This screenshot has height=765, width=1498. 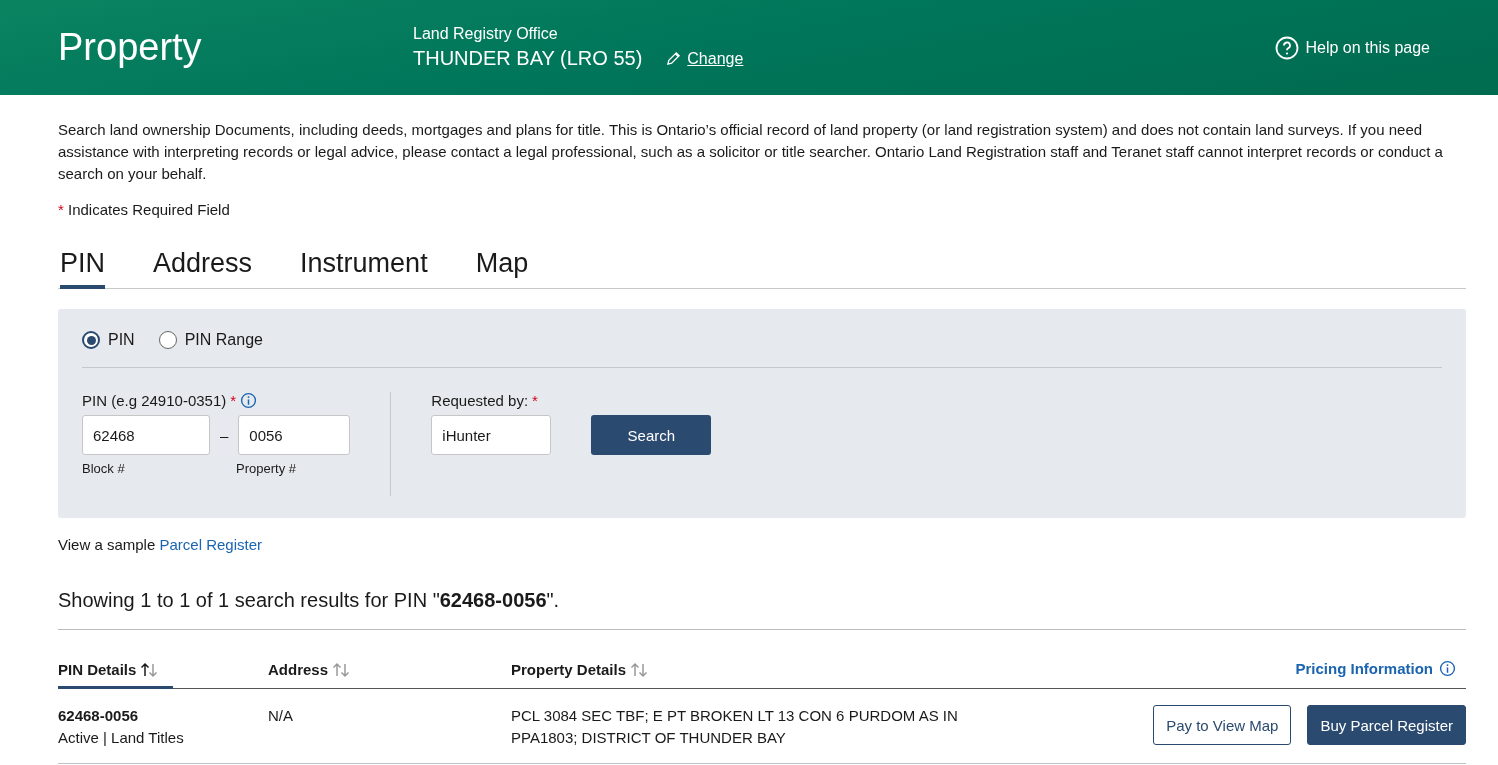 I want to click on help-icon, so click(x=1287, y=47).